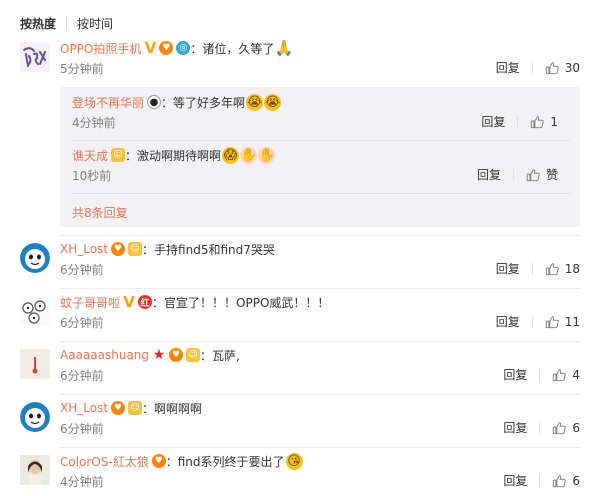  What do you see at coordinates (100, 48) in the screenshot?
I see `username: OPPO拍照手机` at bounding box center [100, 48].